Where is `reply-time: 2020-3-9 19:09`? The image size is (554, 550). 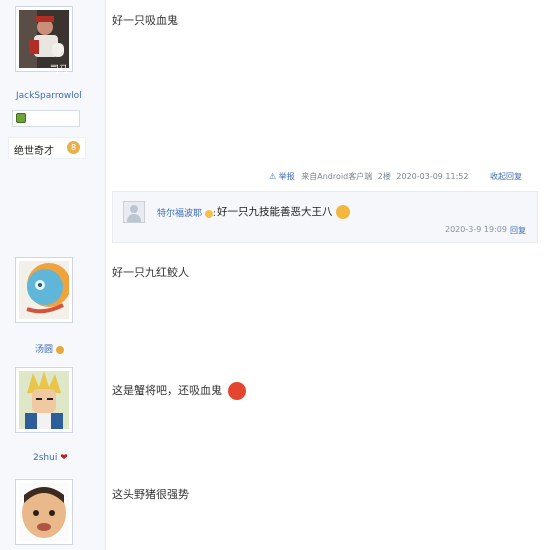
reply-time: 2020-3-9 19:09 is located at coordinates (476, 229).